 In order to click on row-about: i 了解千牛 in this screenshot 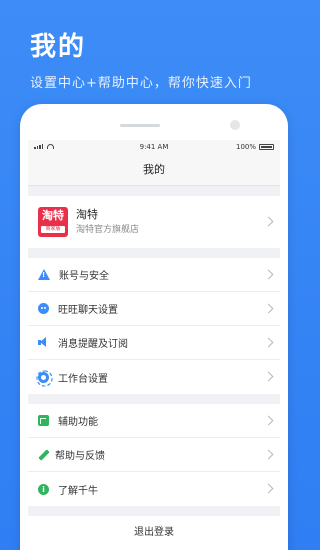, I will do `click(154, 489)`.